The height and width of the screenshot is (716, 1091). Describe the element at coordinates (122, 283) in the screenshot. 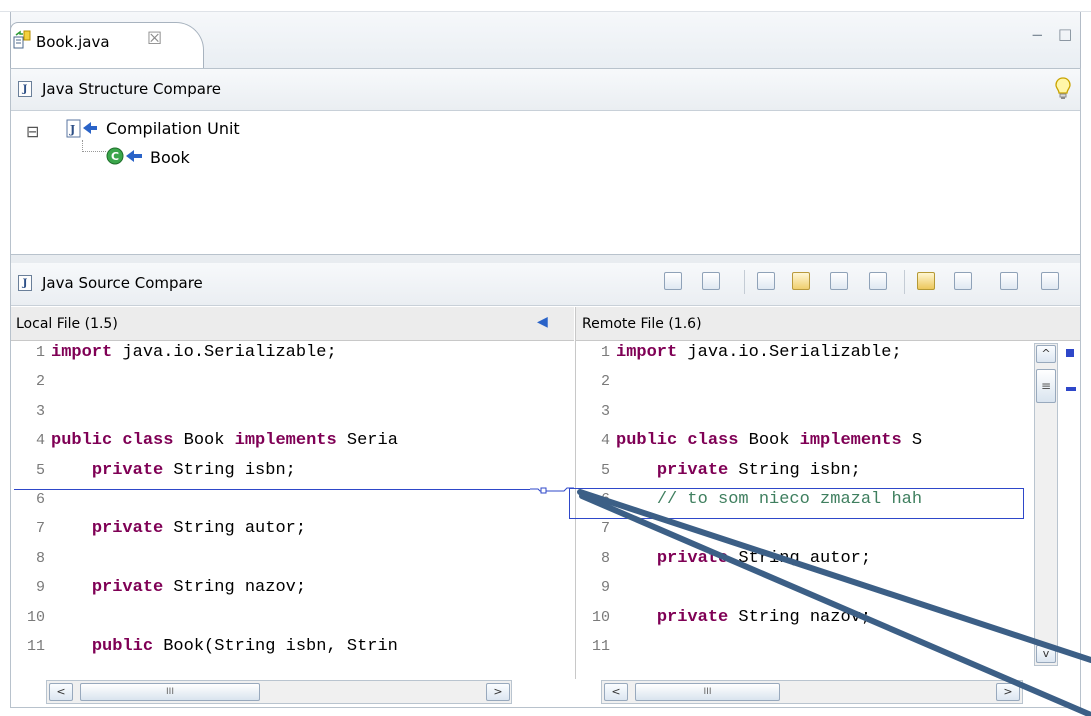

I see `source-compare-title: Java Source Compare` at that location.